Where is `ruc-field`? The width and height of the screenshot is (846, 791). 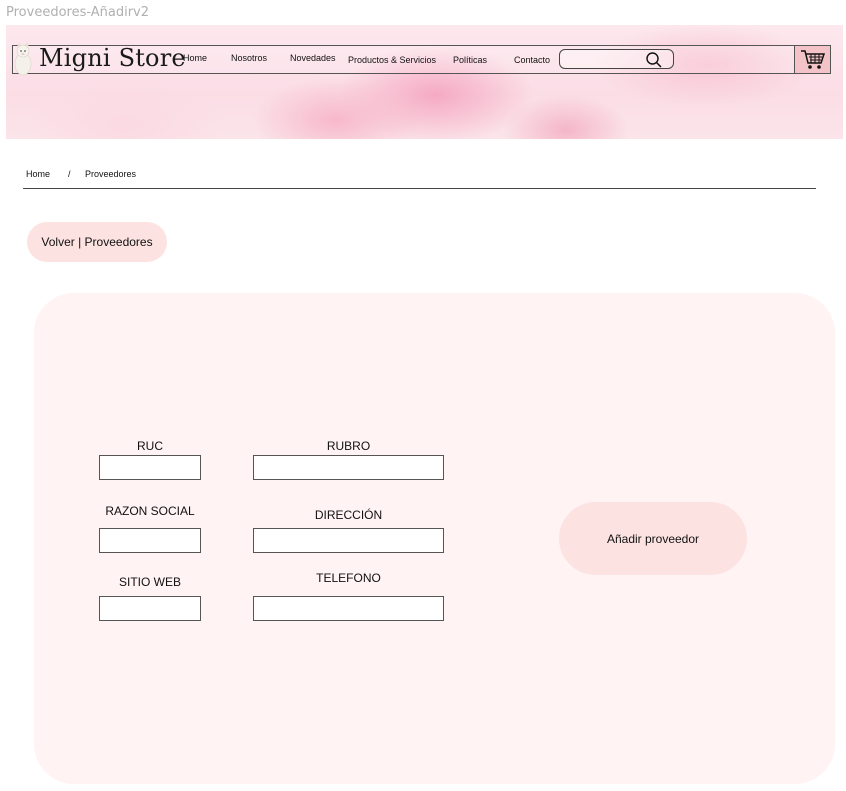
ruc-field is located at coordinates (150, 467).